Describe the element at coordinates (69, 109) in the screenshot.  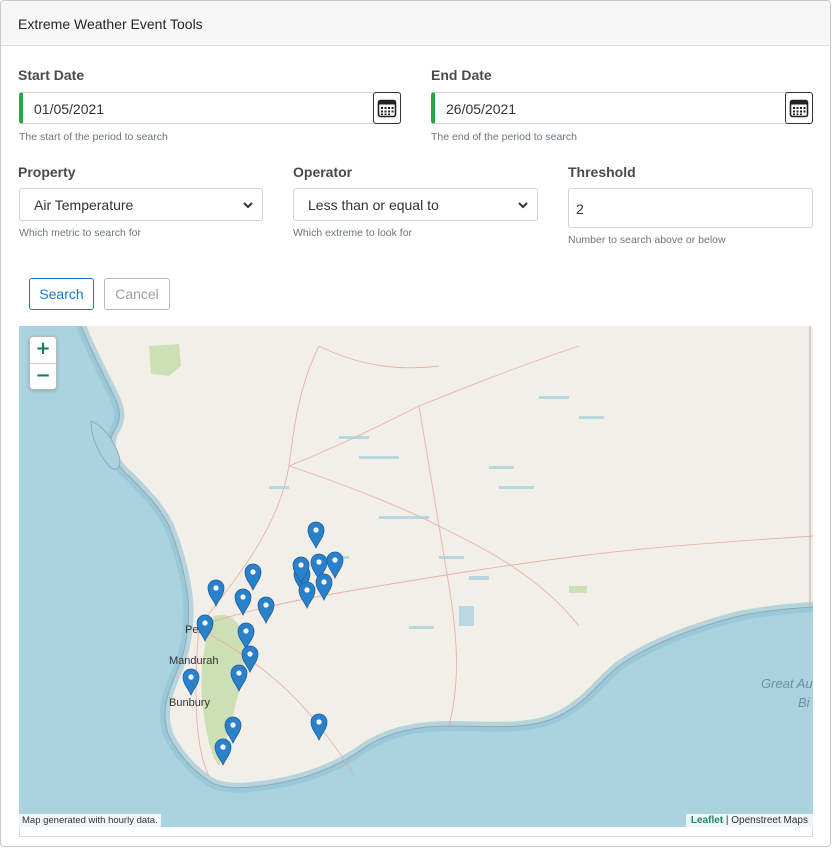
I see `start-date-value: 01/05/2021` at that location.